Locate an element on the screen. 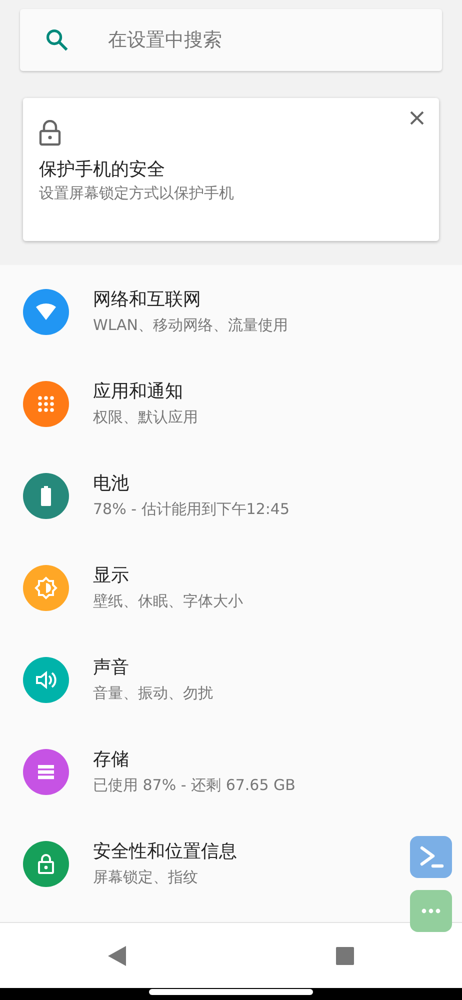 The width and height of the screenshot is (462, 1000). search-icon is located at coordinates (57, 40).